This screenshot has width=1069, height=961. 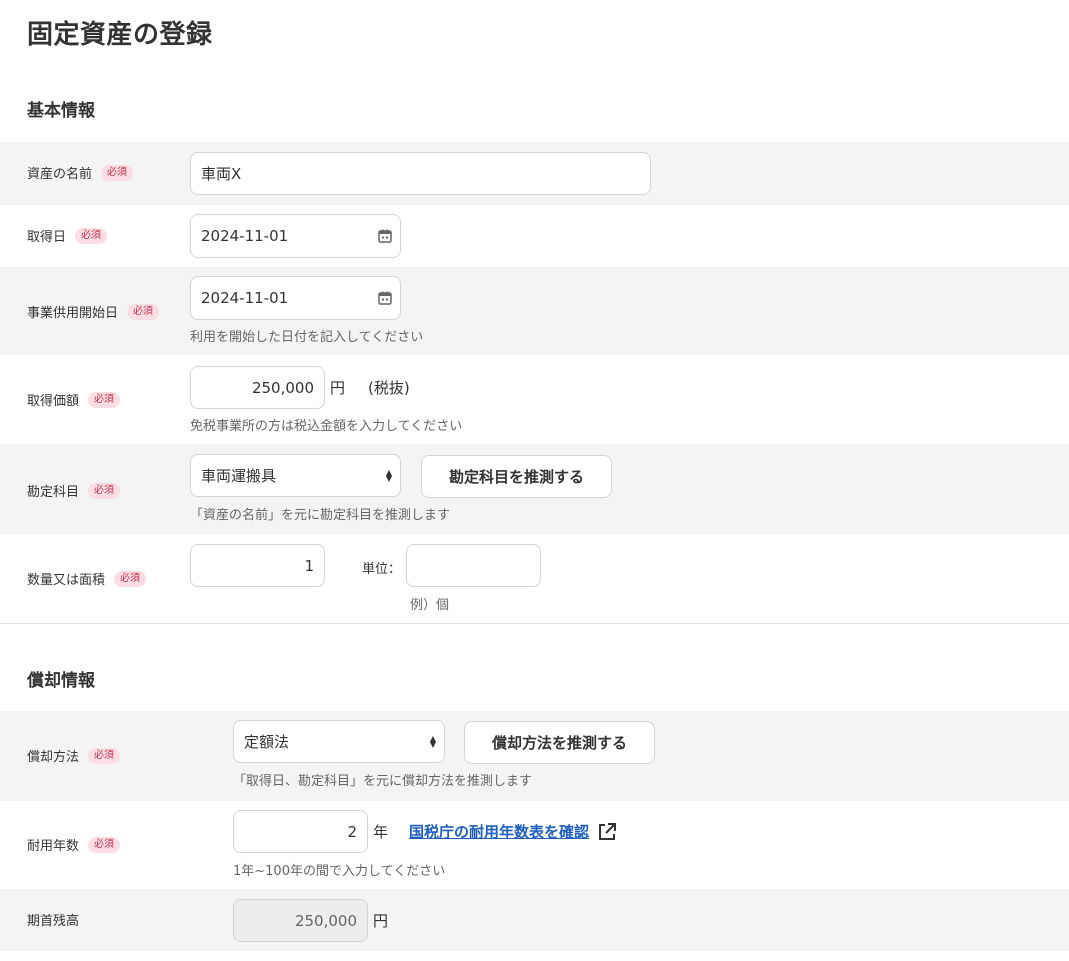 I want to click on account-label: 勘定科目, so click(x=53, y=492).